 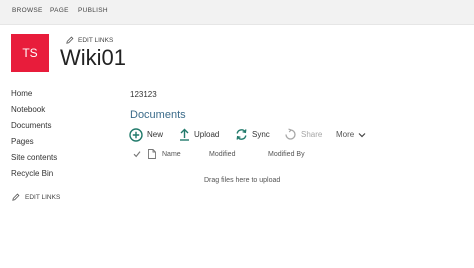 What do you see at coordinates (28, 109) in the screenshot?
I see `nav-item-notebook: Notebook` at bounding box center [28, 109].